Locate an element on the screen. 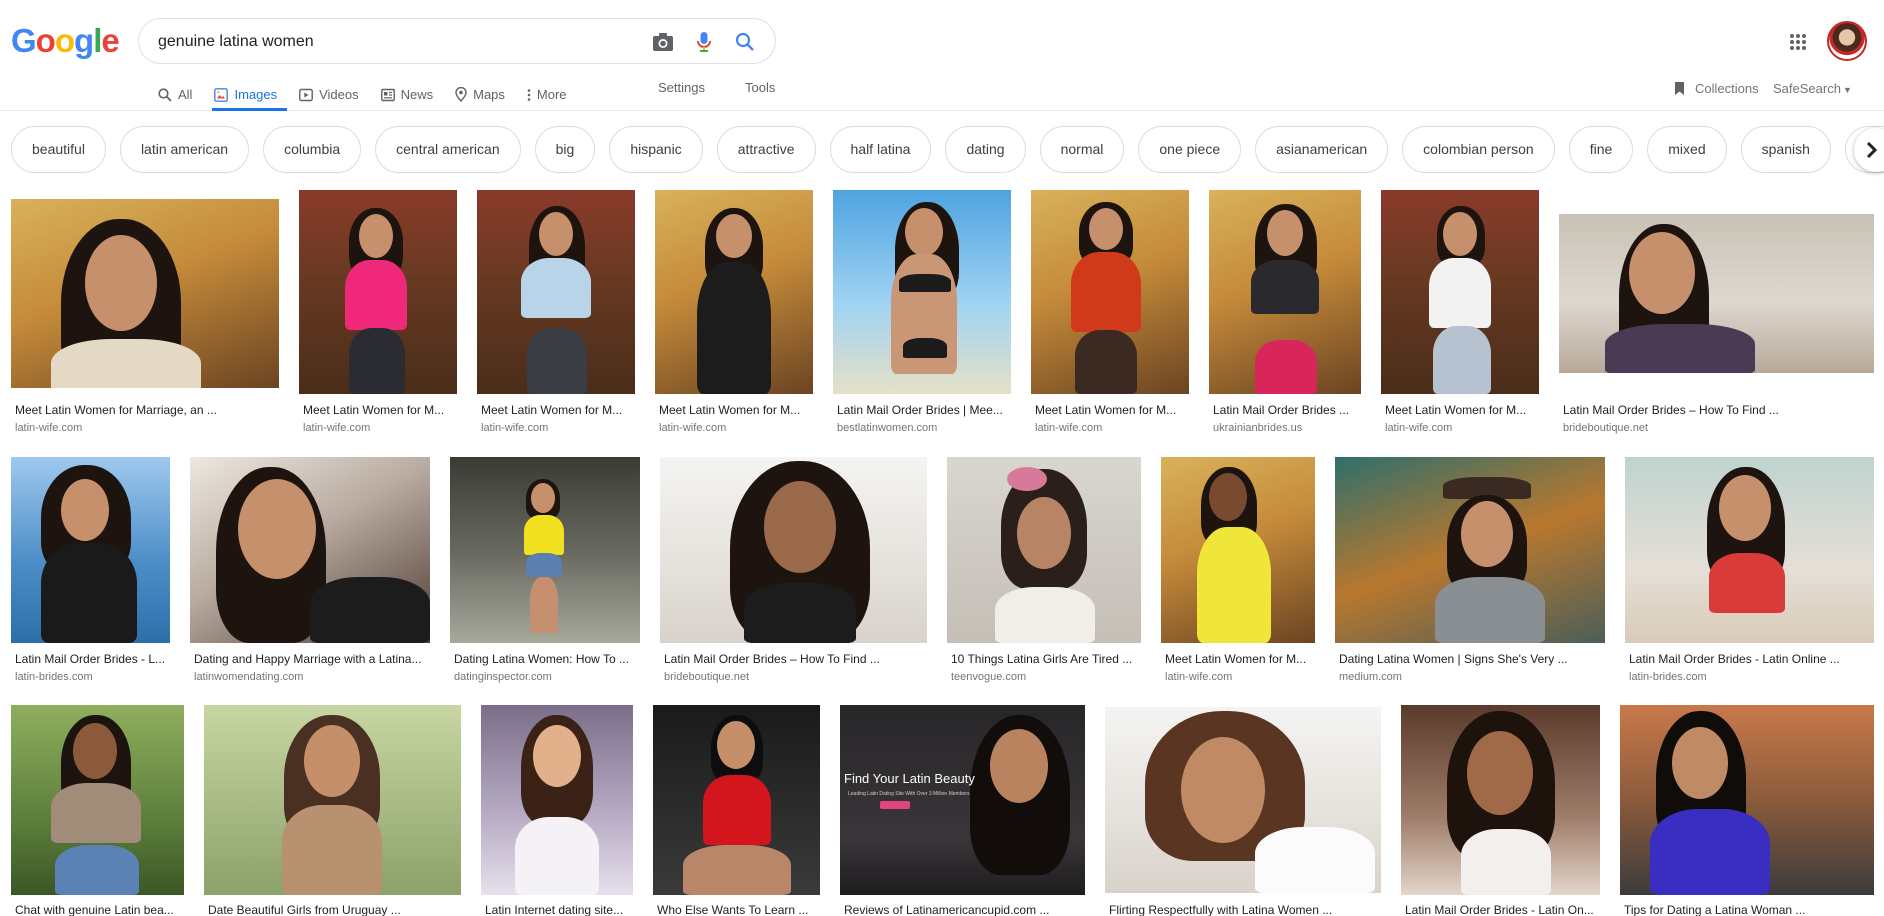 The width and height of the screenshot is (1884, 916). chip: colombian person is located at coordinates (1478, 149).